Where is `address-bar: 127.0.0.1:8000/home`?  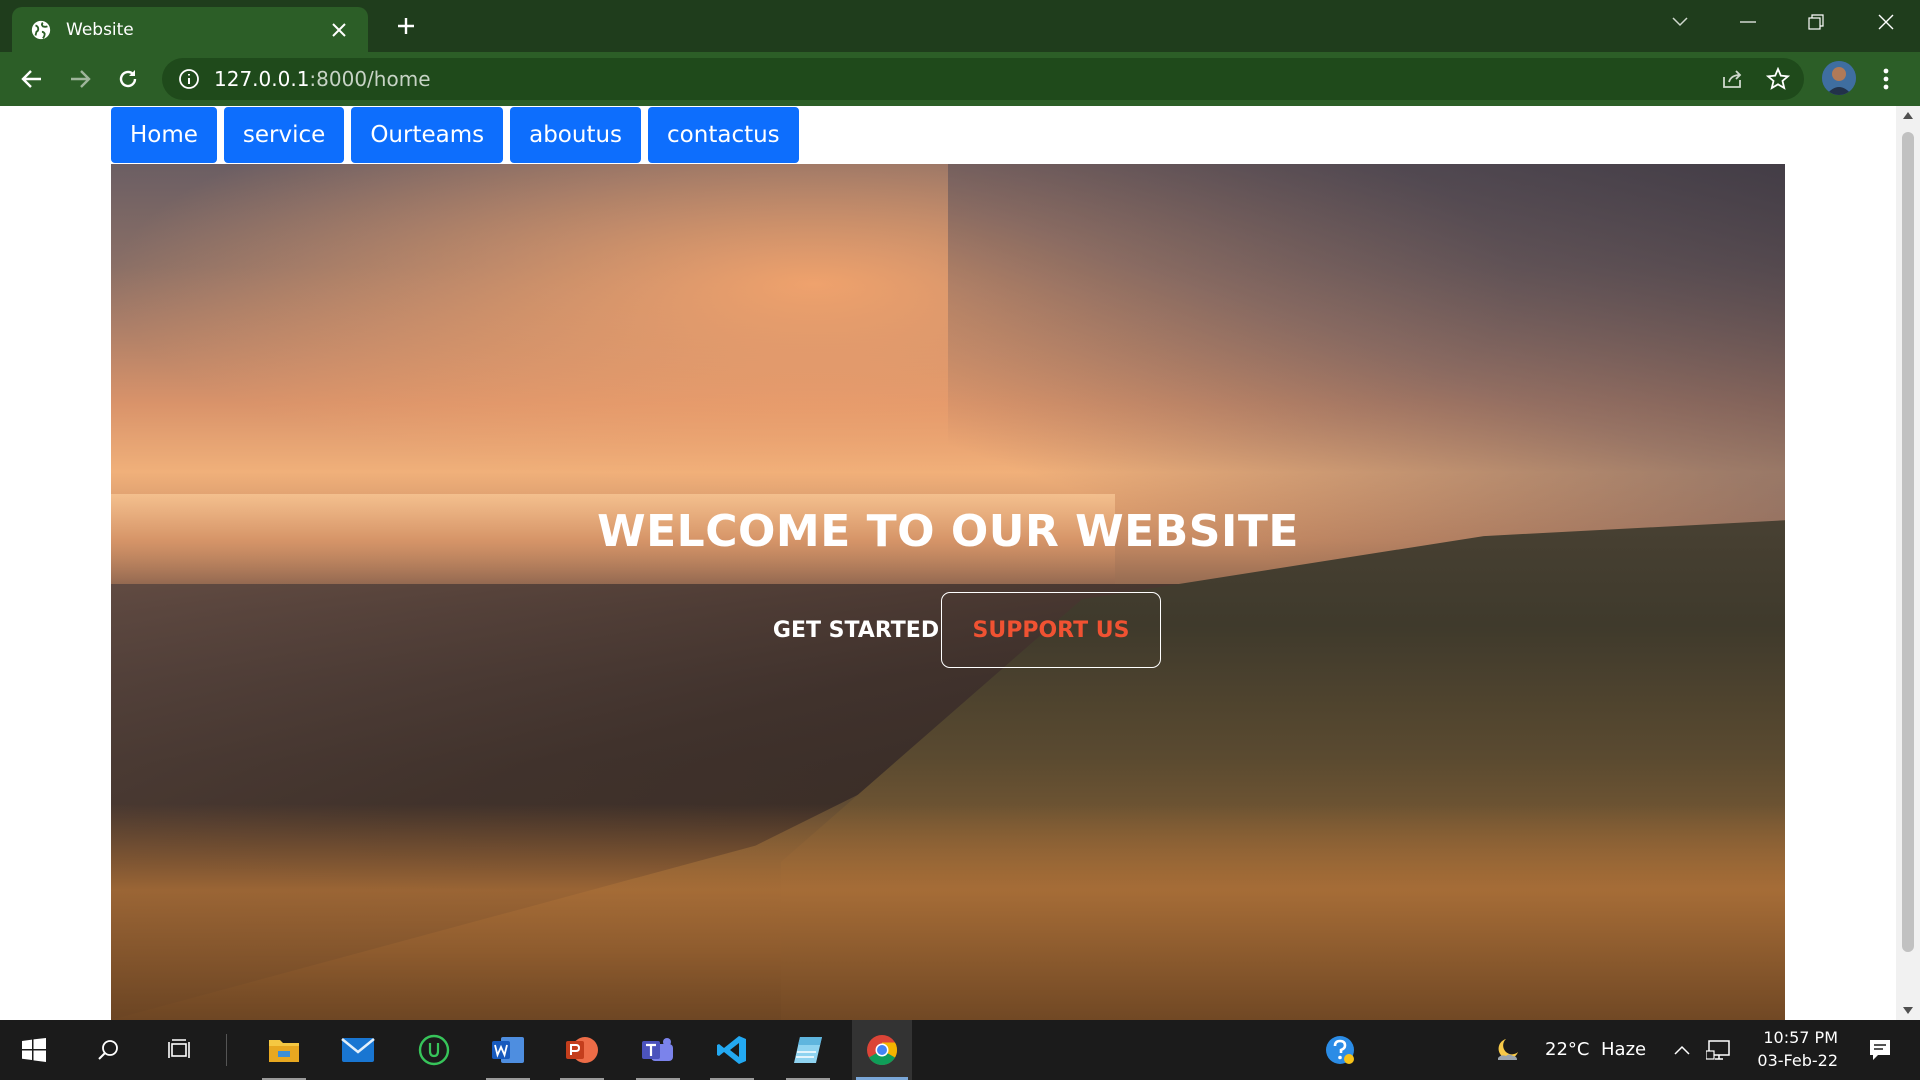 address-bar: 127.0.0.1:8000/home is located at coordinates (983, 79).